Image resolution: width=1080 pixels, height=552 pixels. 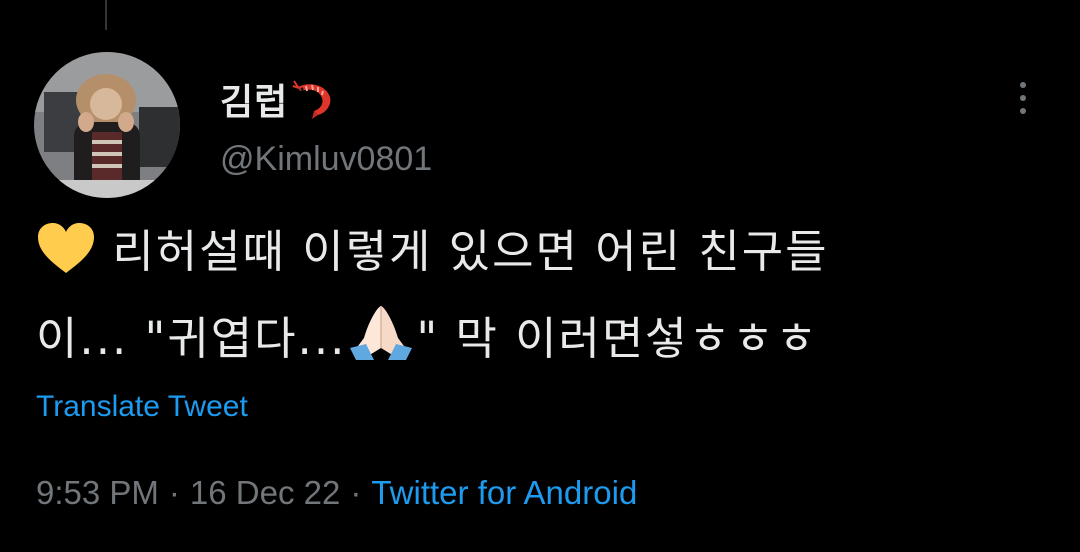 I want to click on shrimp-icon, so click(x=314, y=99).